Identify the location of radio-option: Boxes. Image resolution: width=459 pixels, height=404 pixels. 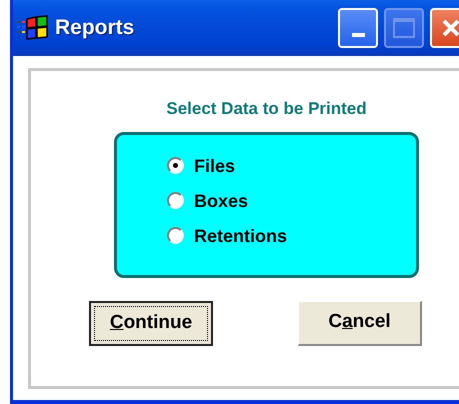
(291, 201).